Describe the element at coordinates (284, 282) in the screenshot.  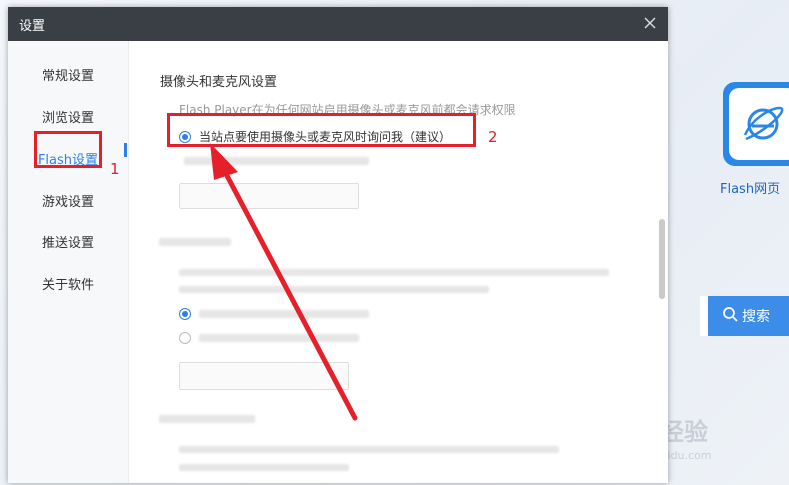
I see `annotation-arrow` at that location.